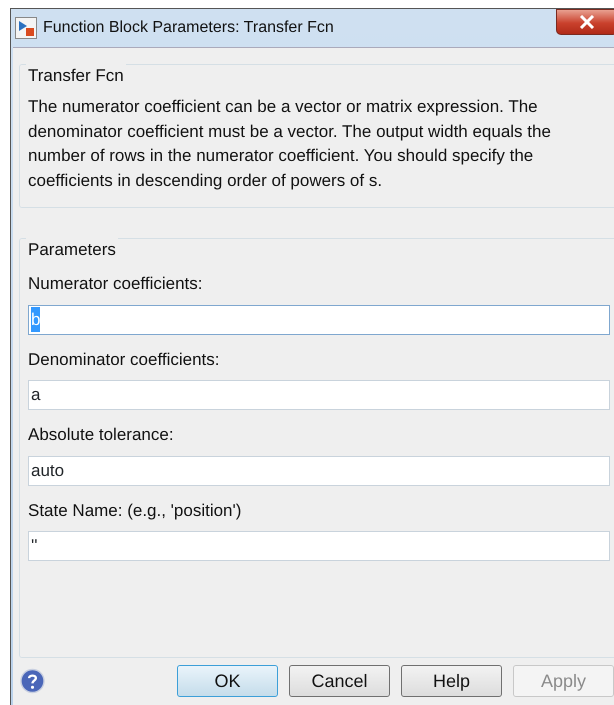  Describe the element at coordinates (339, 681) in the screenshot. I see `dialog-button: Cancel` at that location.